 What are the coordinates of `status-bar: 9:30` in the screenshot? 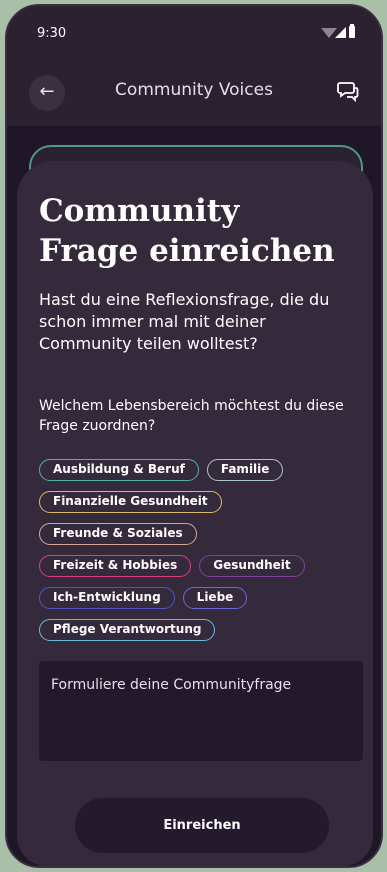 It's located at (194, 31).